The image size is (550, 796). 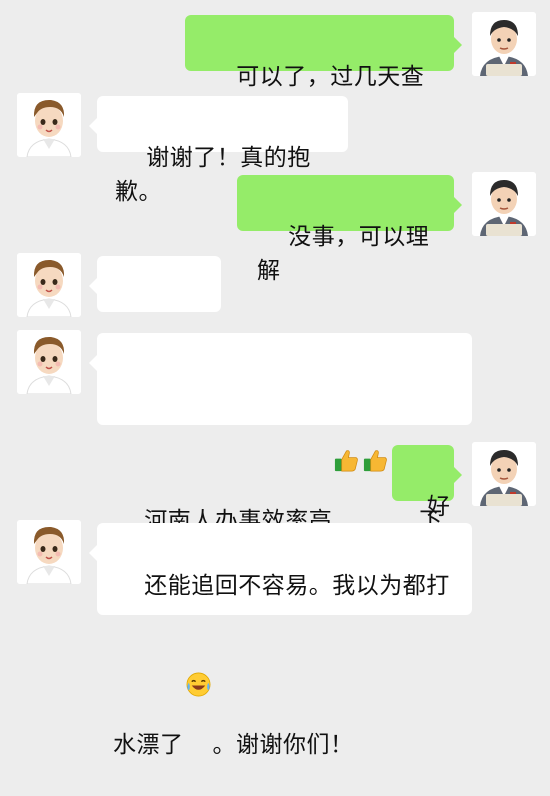 I want to click on message-bubble, so click(x=155, y=405).